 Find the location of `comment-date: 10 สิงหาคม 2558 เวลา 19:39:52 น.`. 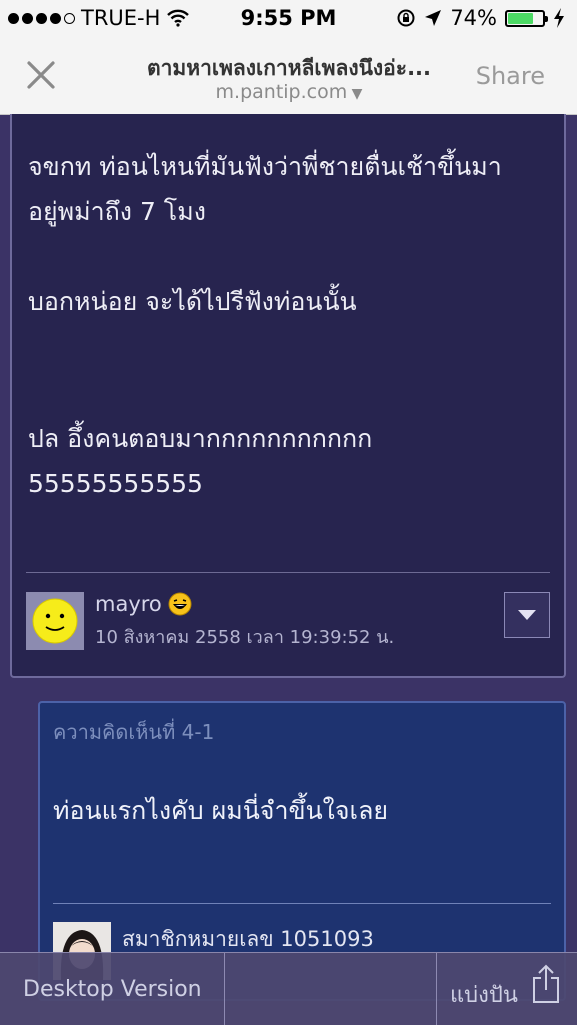

comment-date: 10 สิงหาคม 2558 เวลา 19:39:52 น. is located at coordinates (245, 637).